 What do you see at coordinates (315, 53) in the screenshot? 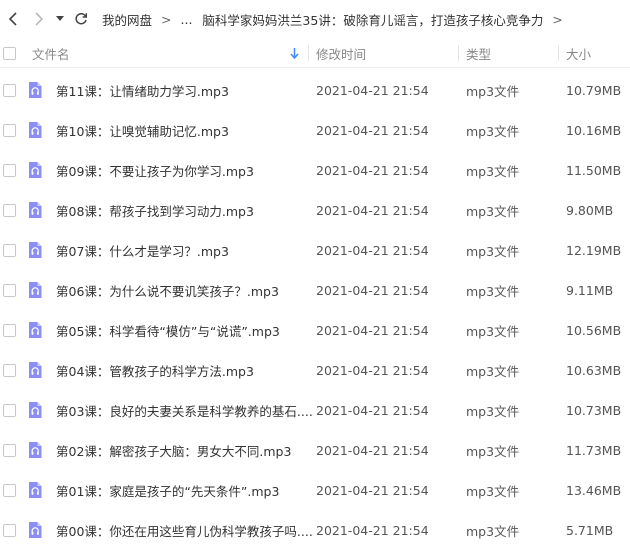
I see `file-list-header: 文件名 修改时间 类型 大小` at bounding box center [315, 53].